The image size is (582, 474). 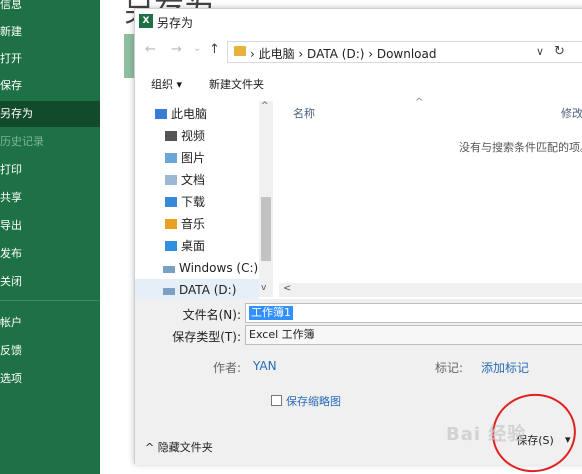 I want to click on nav-item-data-d: DATA (D:), so click(x=197, y=290).